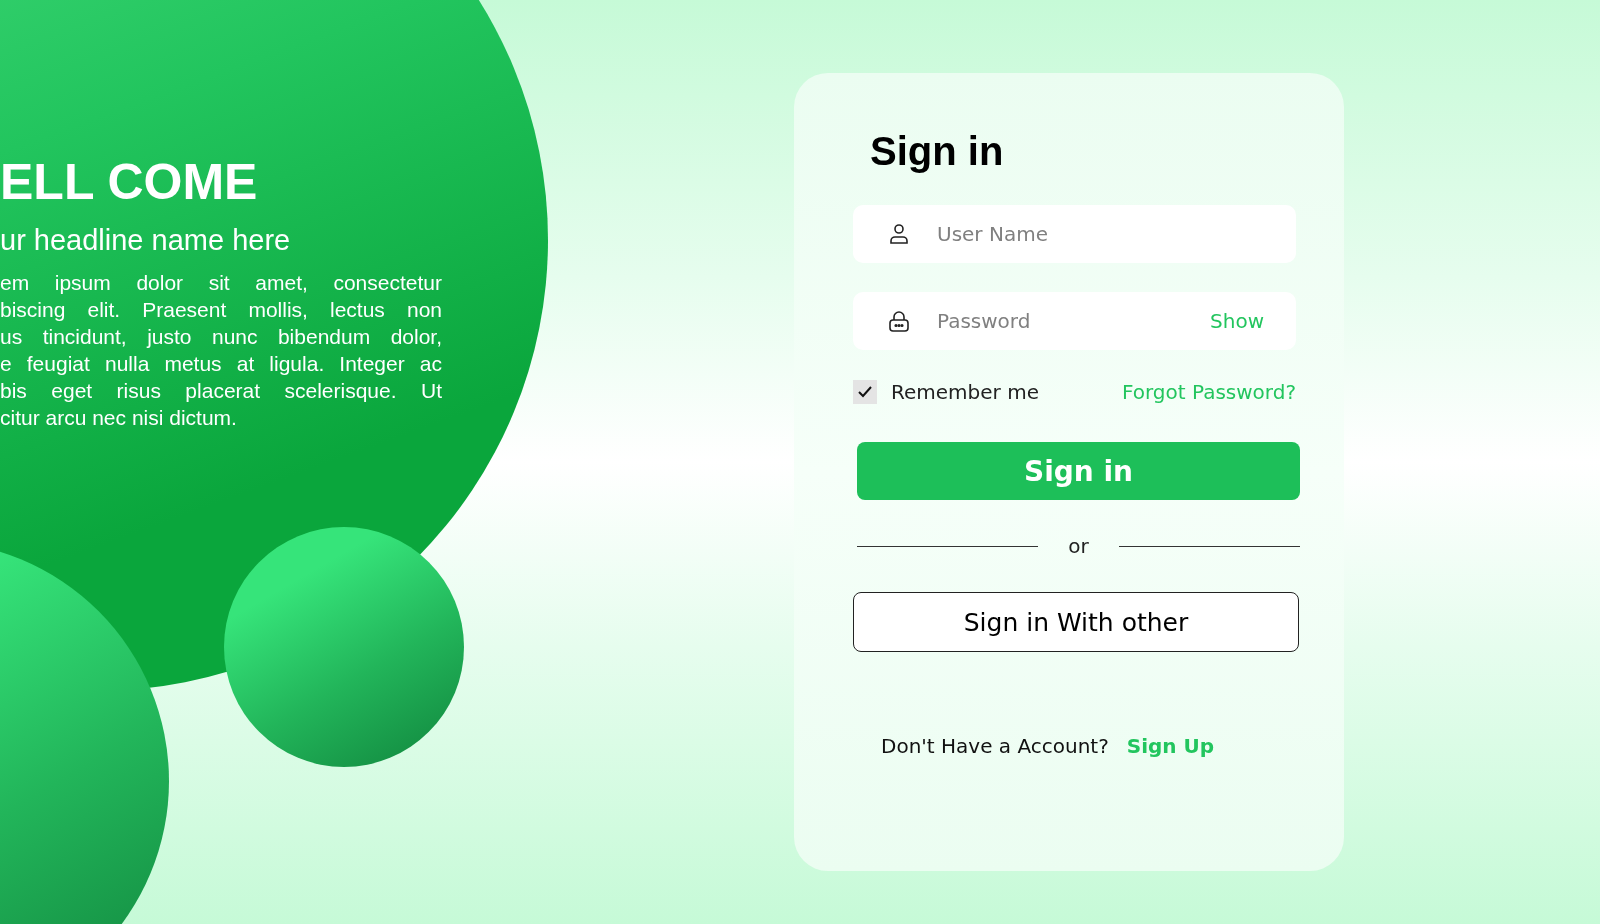 The height and width of the screenshot is (924, 1600). Describe the element at coordinates (865, 392) in the screenshot. I see `remember-checkbox` at that location.